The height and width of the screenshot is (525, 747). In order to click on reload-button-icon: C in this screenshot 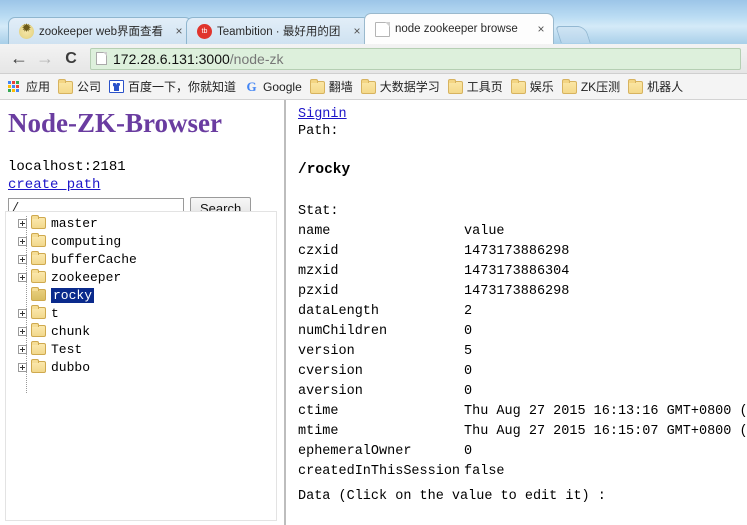, I will do `click(71, 59)`.